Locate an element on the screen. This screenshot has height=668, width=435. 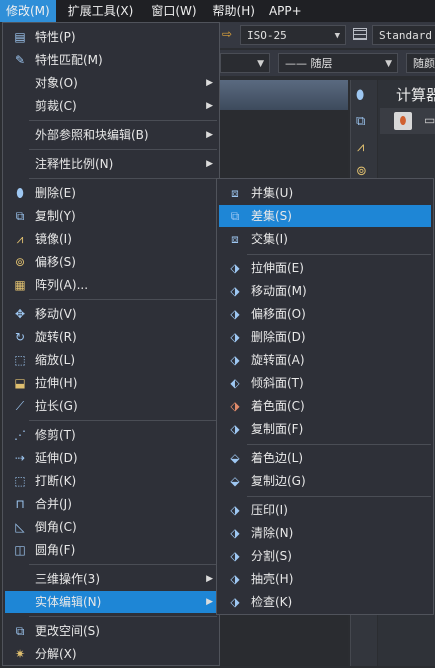
menu-item-mirror: ⩘ 镜像(I) is located at coordinates (111, 239).